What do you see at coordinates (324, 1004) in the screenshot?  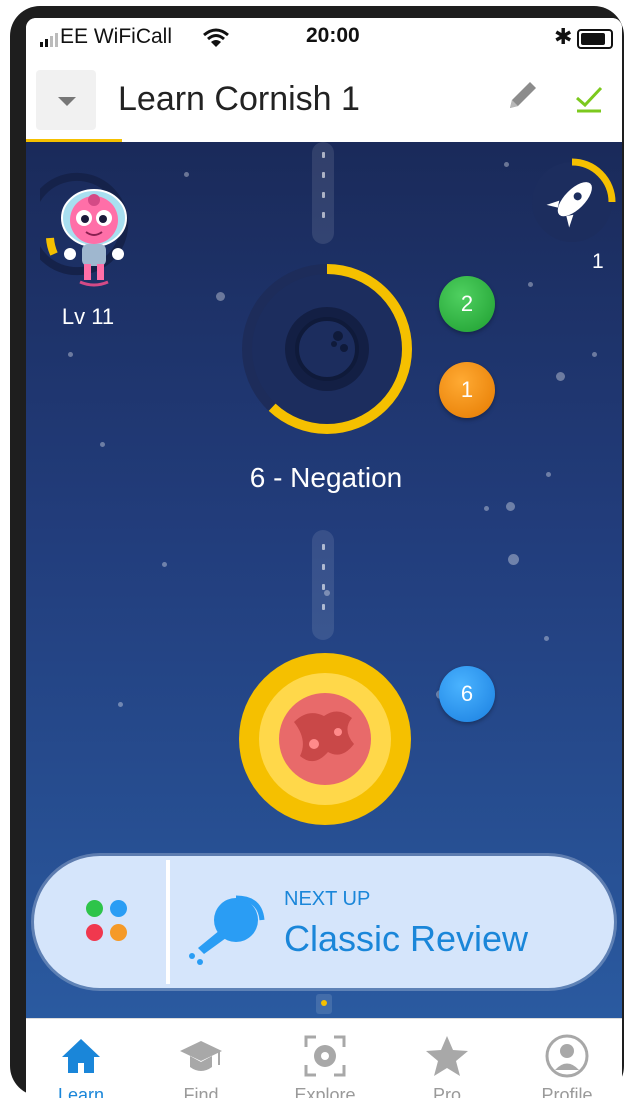 I see `page-indicator` at bounding box center [324, 1004].